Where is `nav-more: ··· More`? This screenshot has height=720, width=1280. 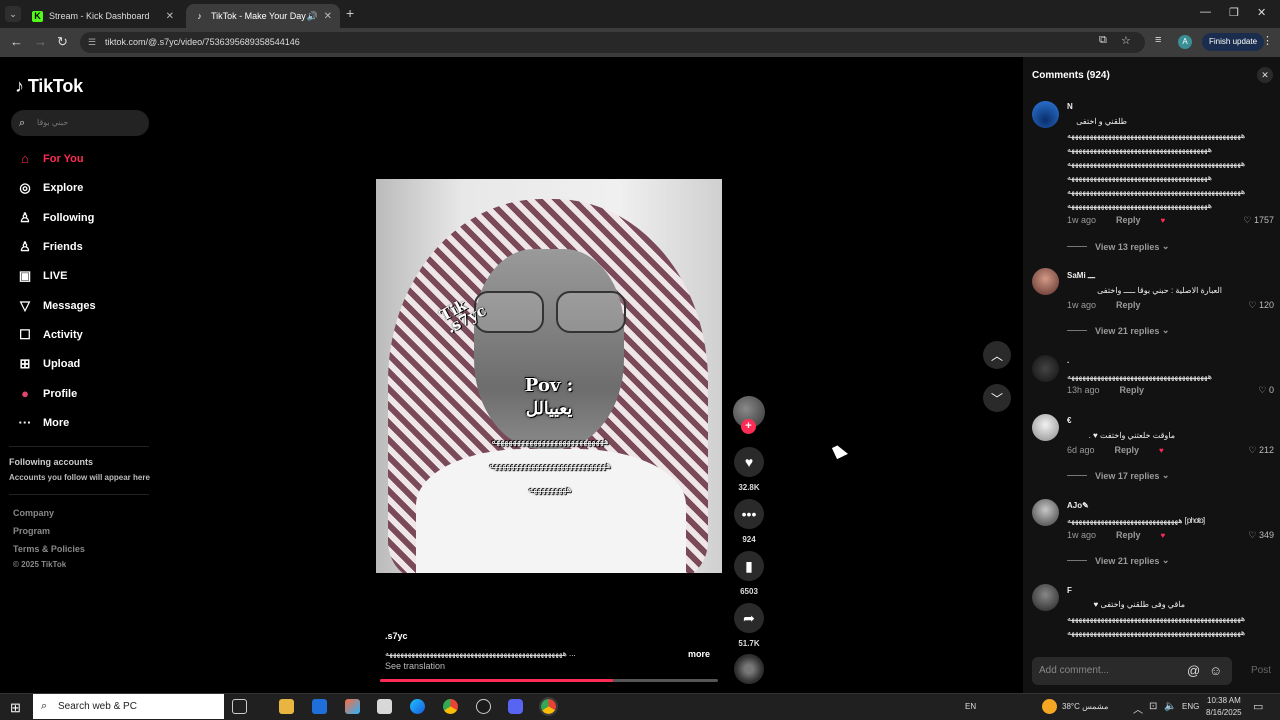 nav-more: ··· More is located at coordinates (43, 422).